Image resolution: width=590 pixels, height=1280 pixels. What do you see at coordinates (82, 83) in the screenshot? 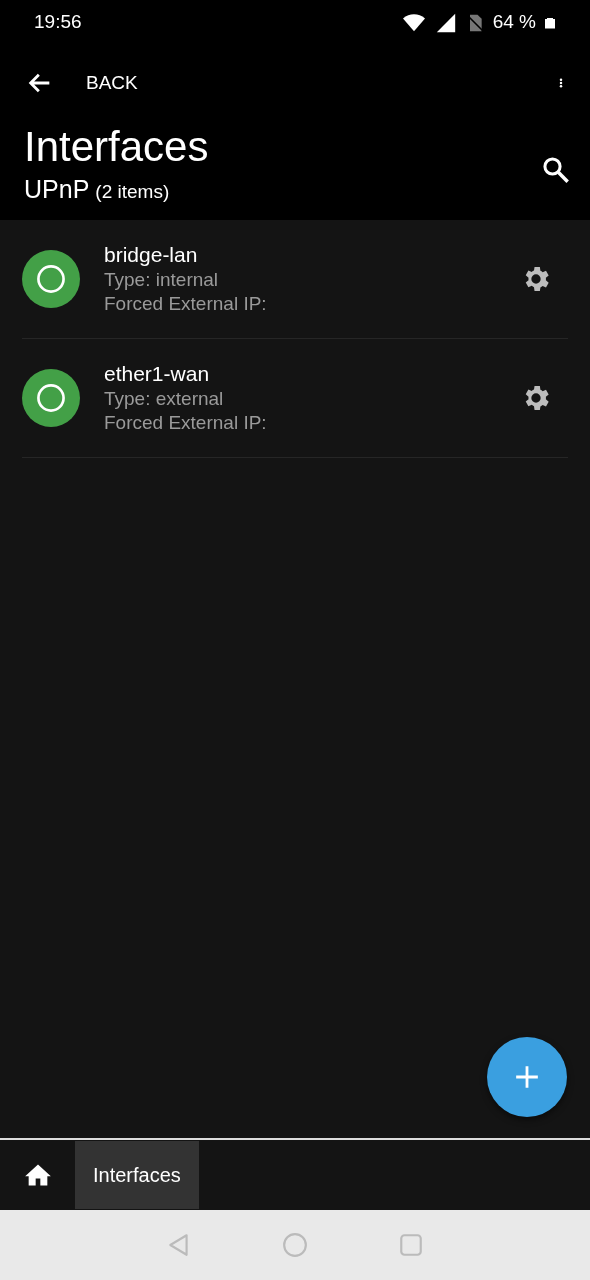
I see `back-button: BACK` at bounding box center [82, 83].